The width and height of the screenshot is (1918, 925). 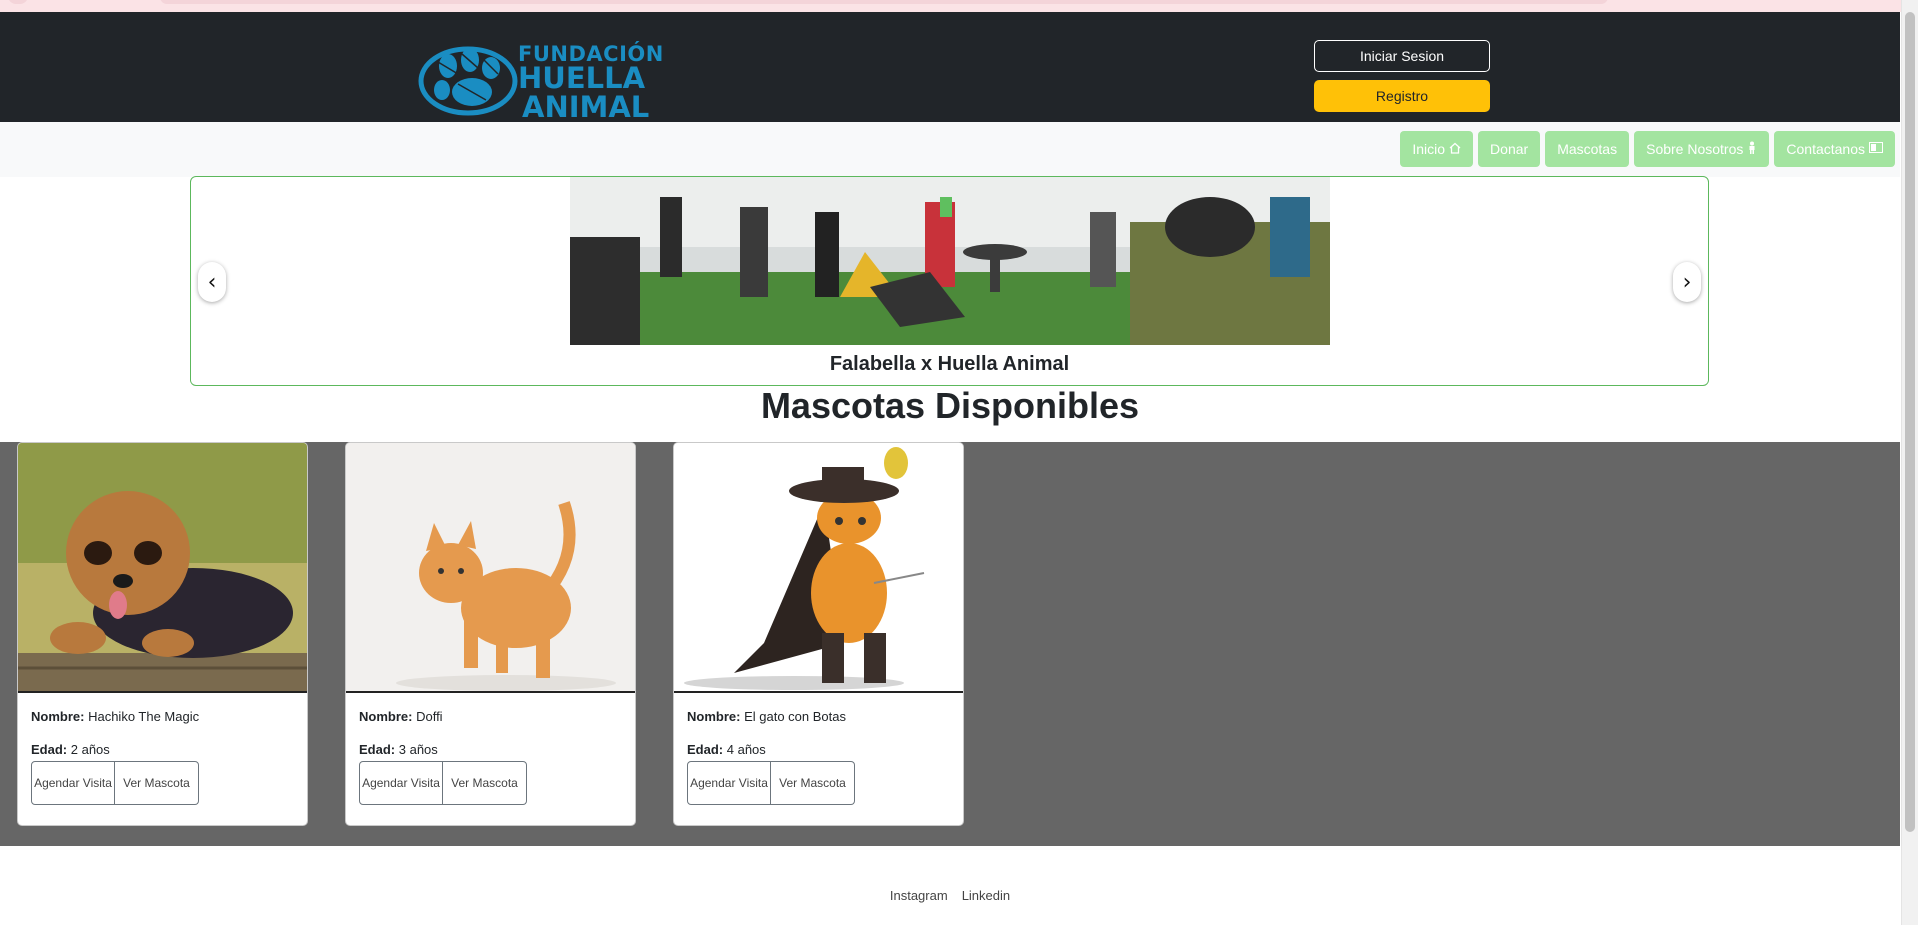 What do you see at coordinates (818, 568) in the screenshot?
I see `puss-in-boots-photo` at bounding box center [818, 568].